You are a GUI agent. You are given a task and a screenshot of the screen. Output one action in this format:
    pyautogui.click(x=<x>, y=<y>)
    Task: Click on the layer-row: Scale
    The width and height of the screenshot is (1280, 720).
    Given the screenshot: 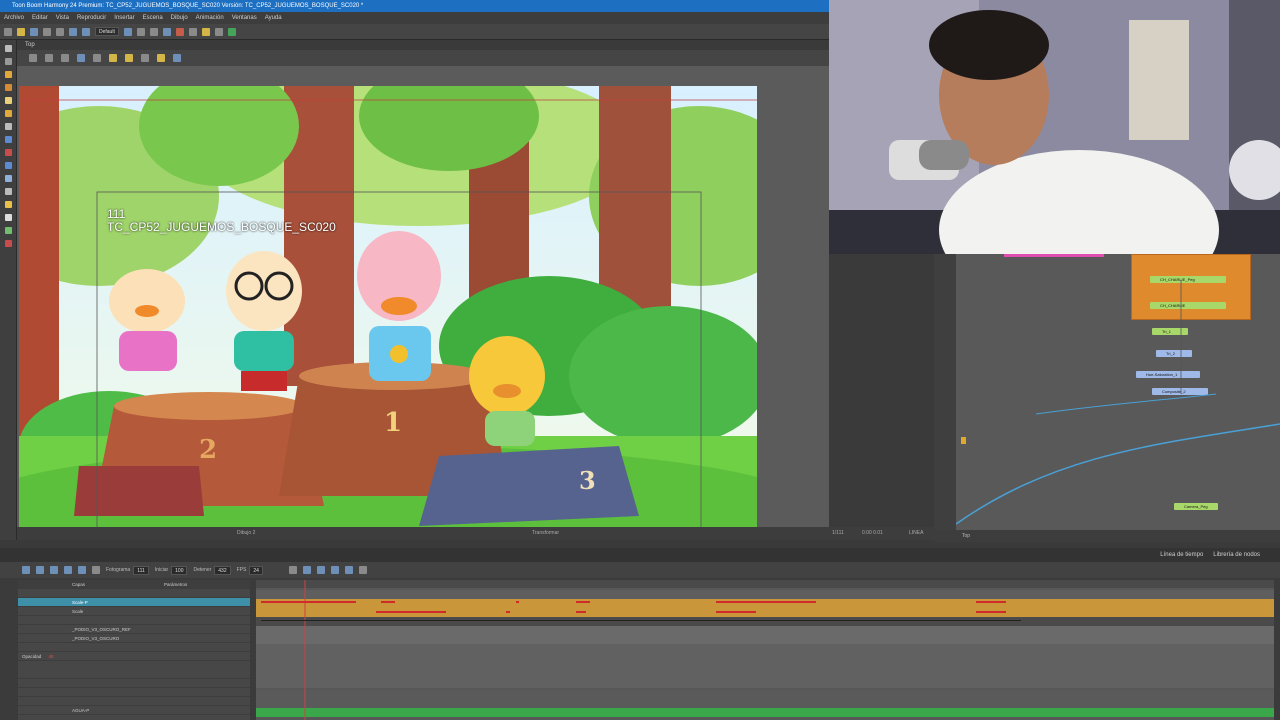 What is the action you would take?
    pyautogui.click(x=134, y=611)
    